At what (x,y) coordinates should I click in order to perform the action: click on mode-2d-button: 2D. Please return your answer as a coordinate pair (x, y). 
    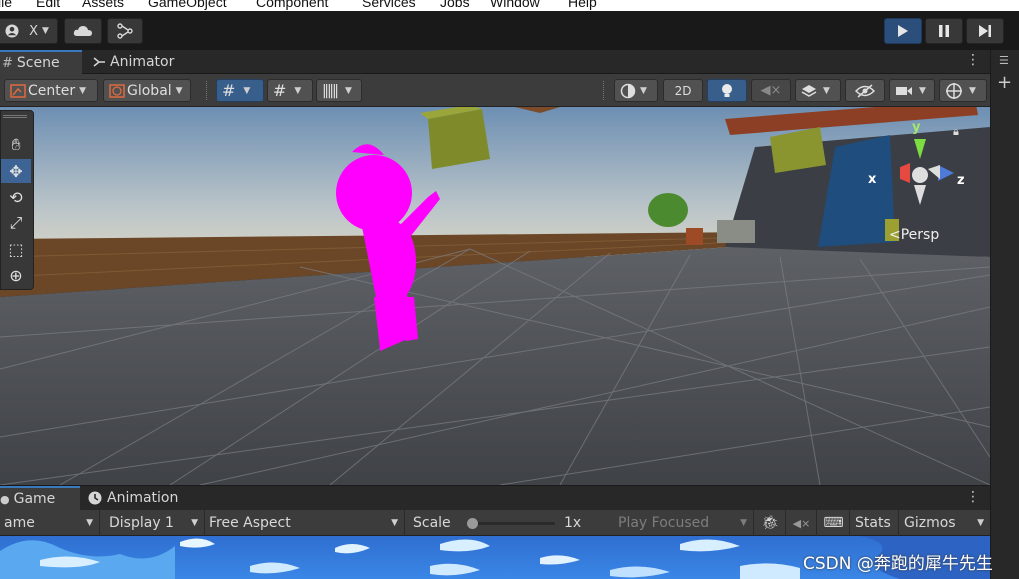
    Looking at the image, I should click on (683, 90).